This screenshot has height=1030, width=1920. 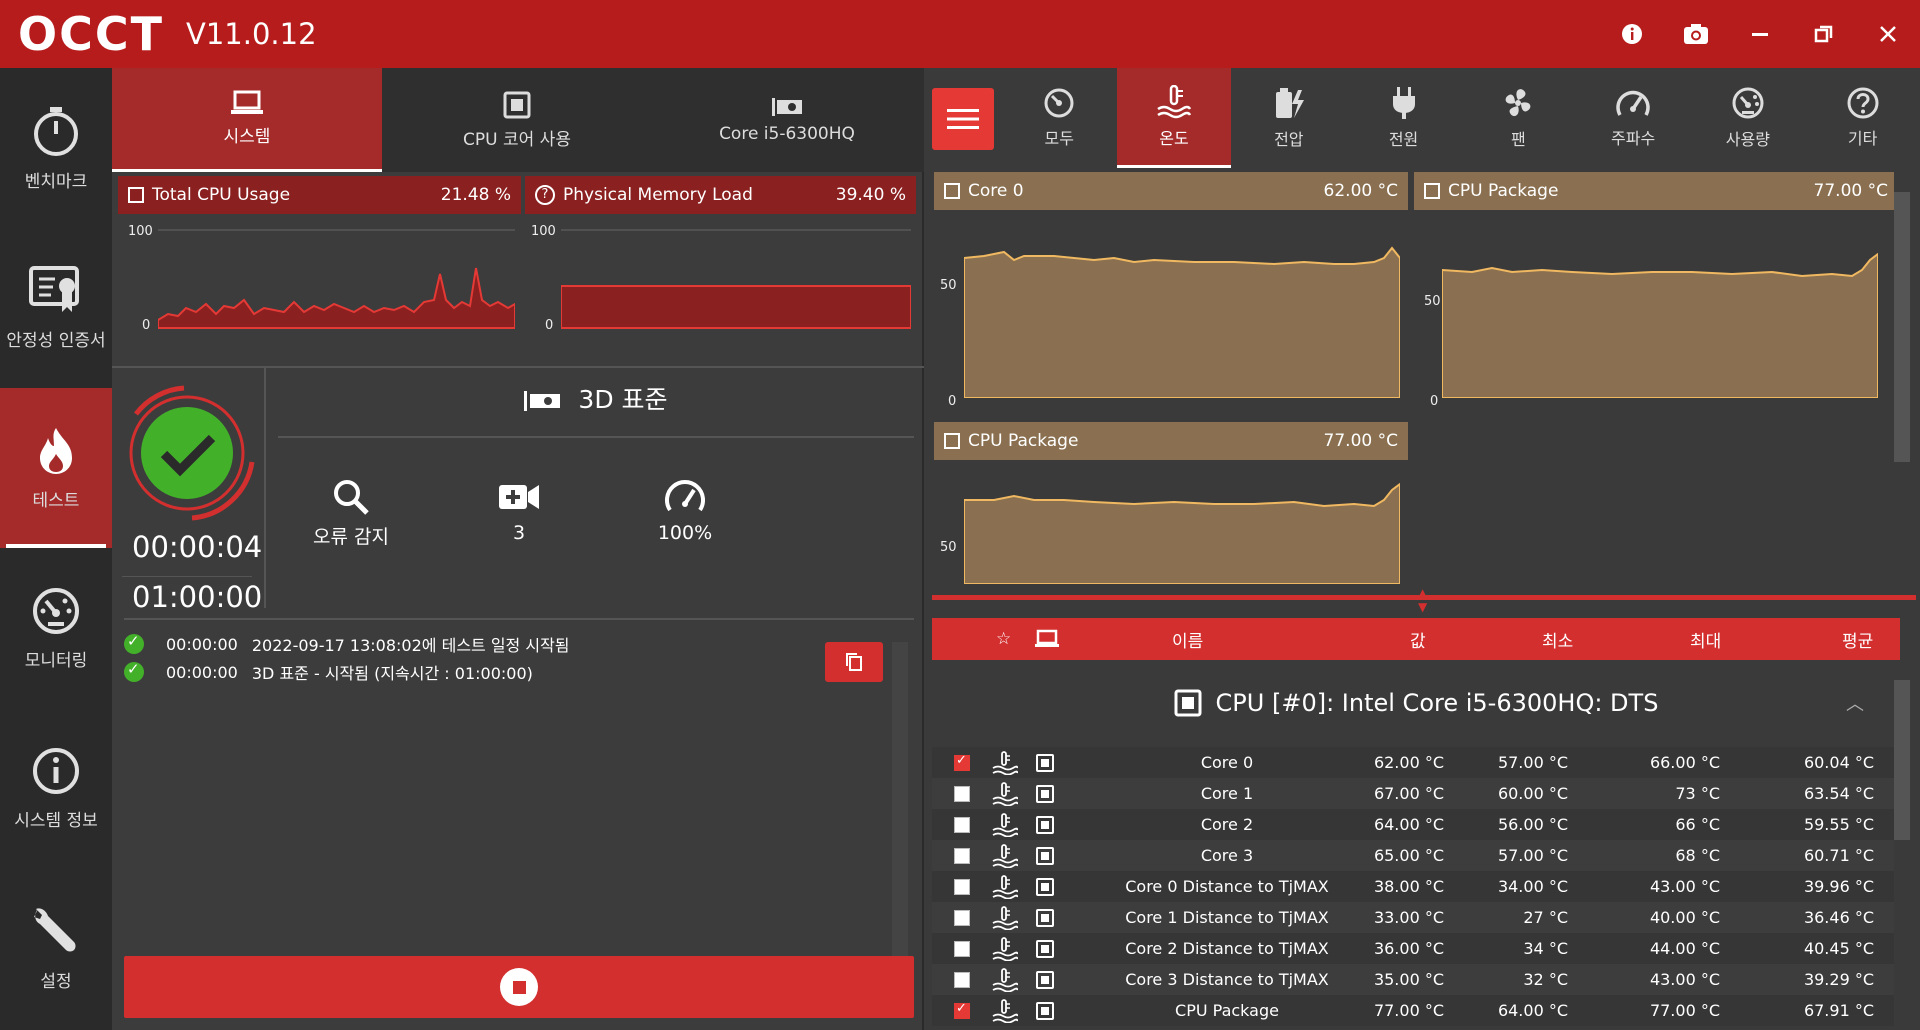 I want to click on column-avg: 평균, so click(x=1857, y=639).